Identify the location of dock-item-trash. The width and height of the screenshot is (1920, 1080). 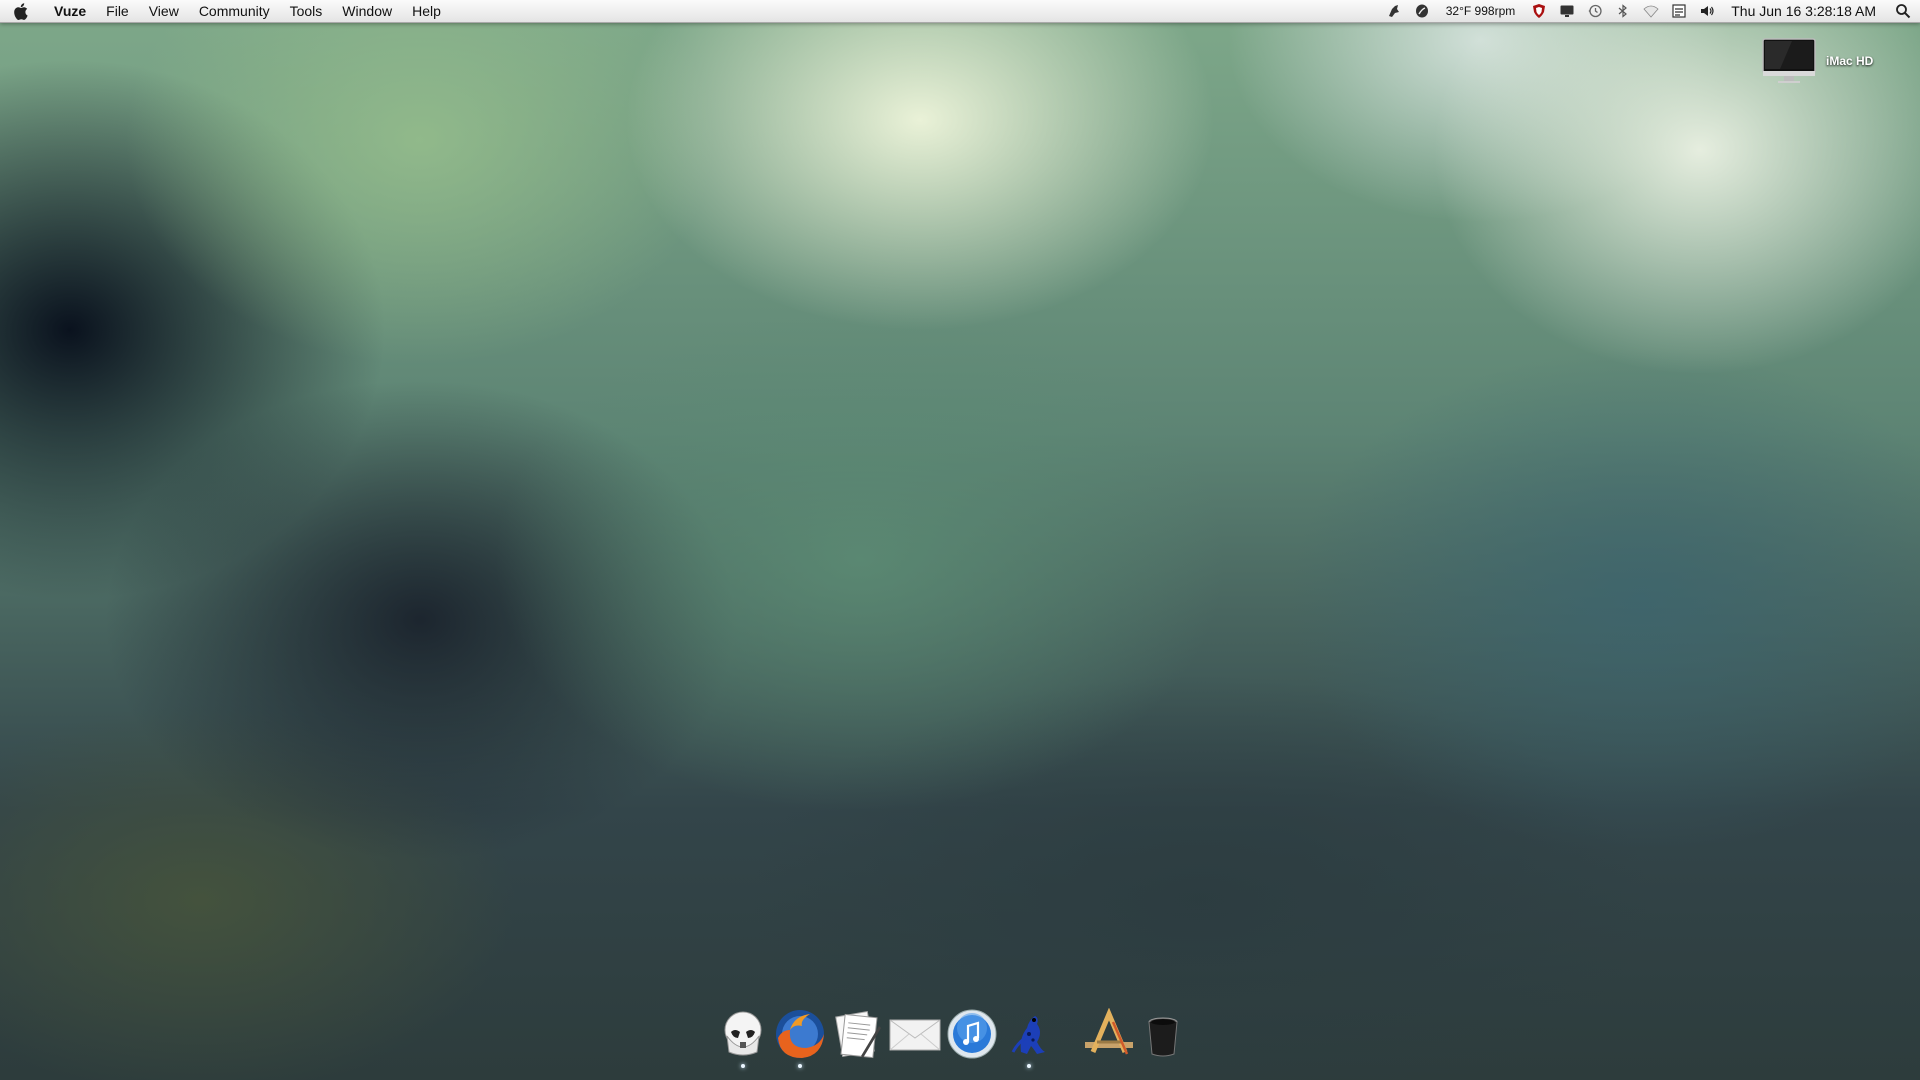
(1163, 1039).